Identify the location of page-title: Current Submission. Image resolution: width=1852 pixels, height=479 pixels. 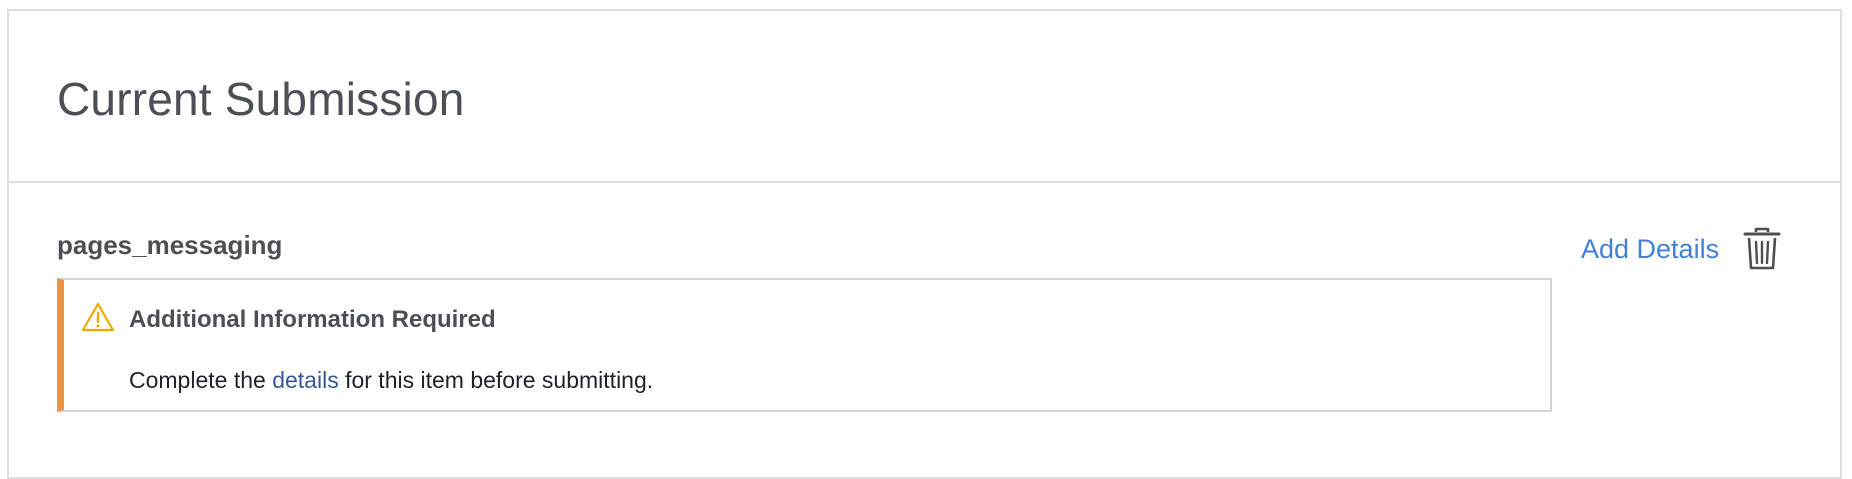
(261, 99).